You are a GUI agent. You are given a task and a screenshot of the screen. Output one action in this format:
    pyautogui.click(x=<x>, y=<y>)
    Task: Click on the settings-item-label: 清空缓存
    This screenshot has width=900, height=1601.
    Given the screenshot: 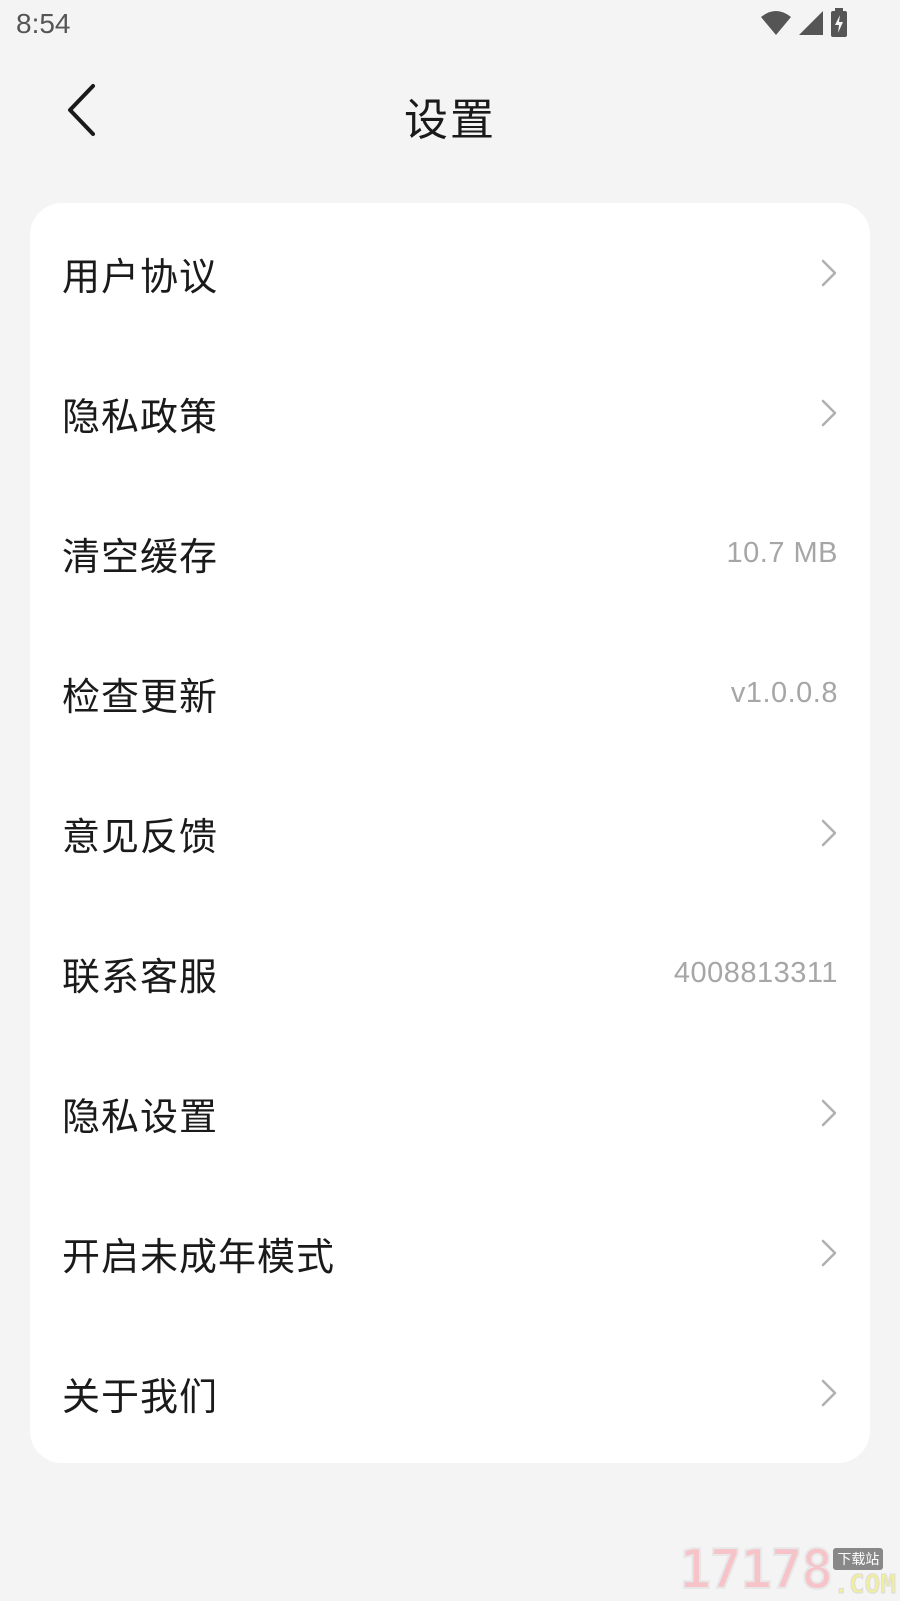 What is the action you would take?
    pyautogui.click(x=140, y=553)
    